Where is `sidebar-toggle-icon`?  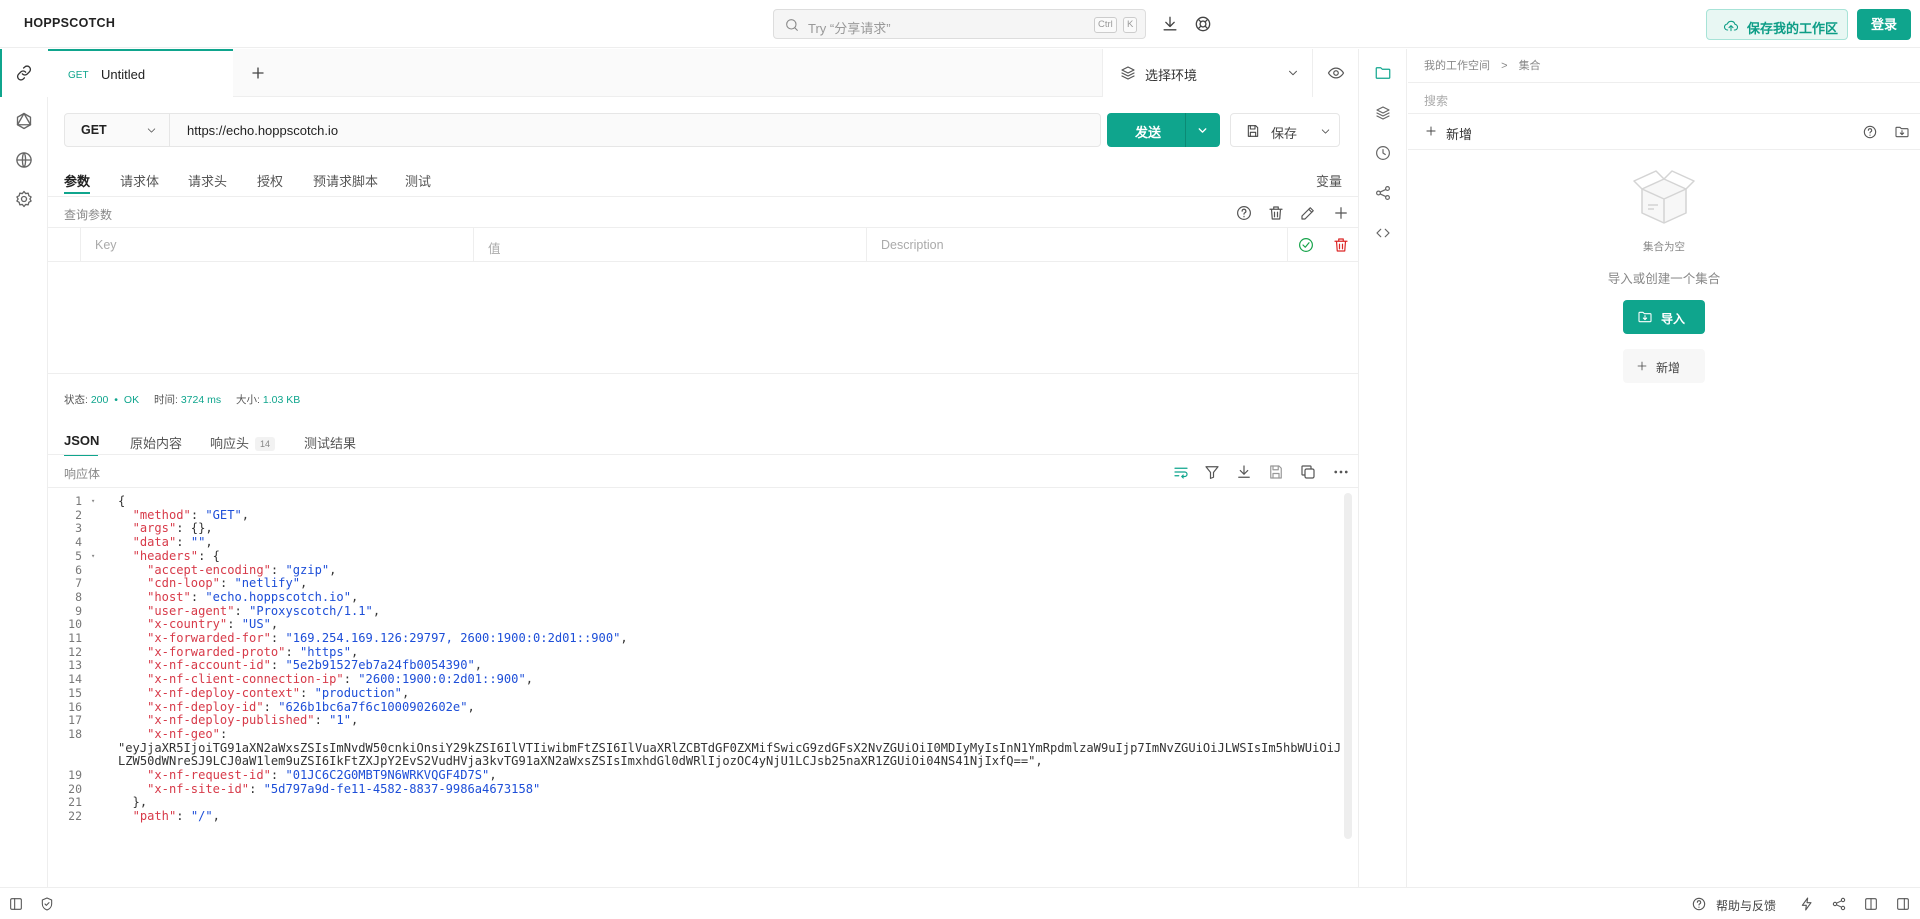 sidebar-toggle-icon is located at coordinates (16, 904).